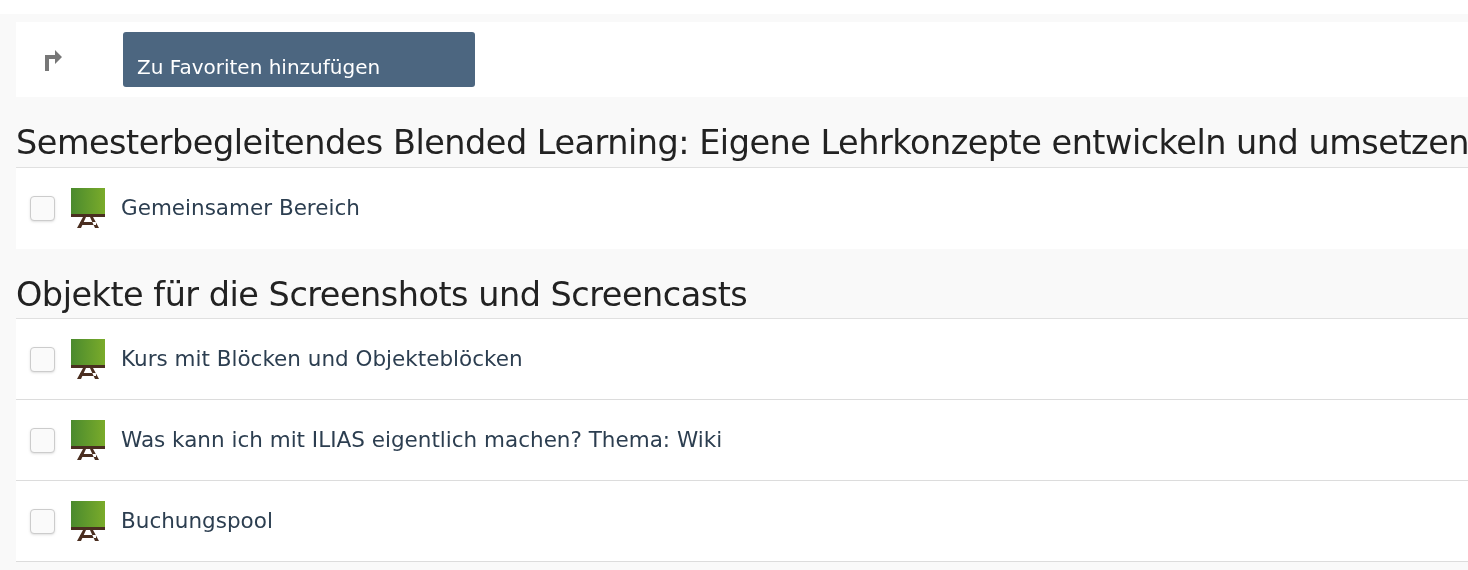  I want to click on section-heading: Objekte für die Screenshots und Screencasts, so click(382, 294).